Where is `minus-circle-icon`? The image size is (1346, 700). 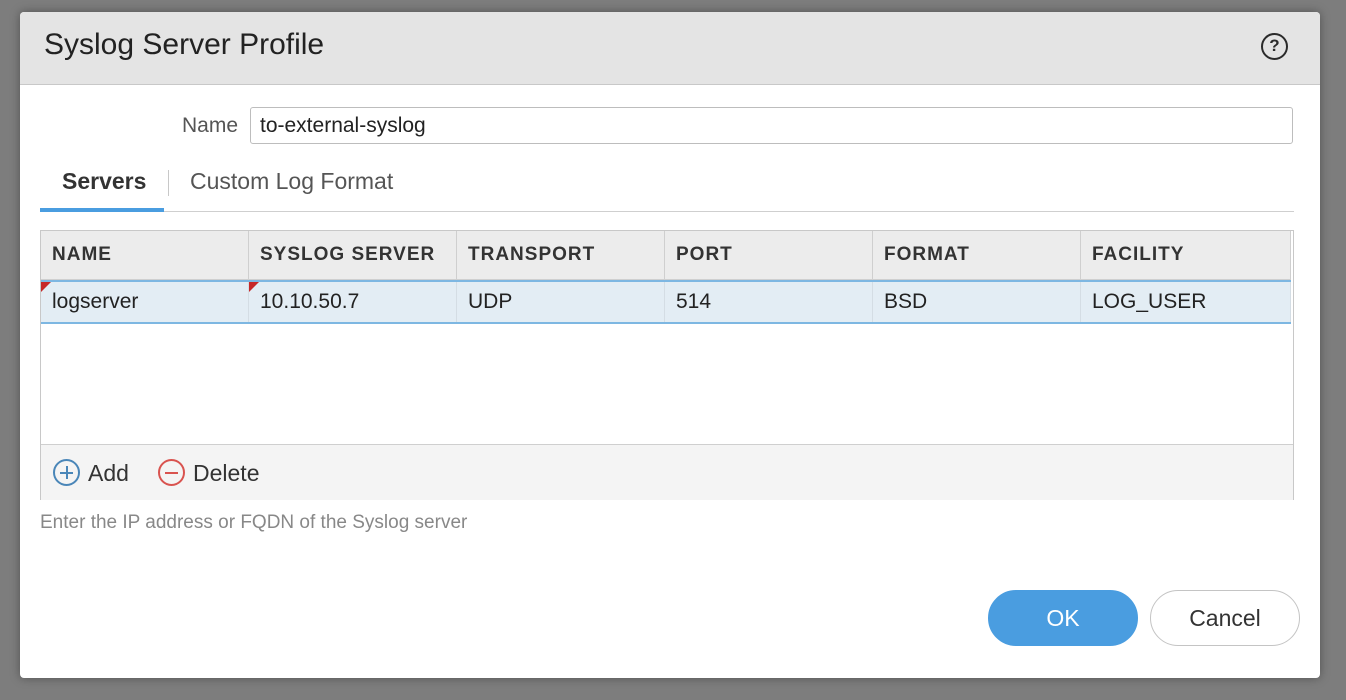
minus-circle-icon is located at coordinates (171, 473).